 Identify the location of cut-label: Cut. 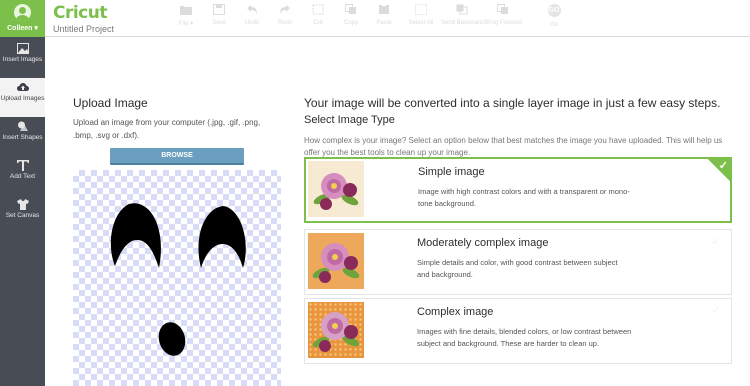
(318, 23).